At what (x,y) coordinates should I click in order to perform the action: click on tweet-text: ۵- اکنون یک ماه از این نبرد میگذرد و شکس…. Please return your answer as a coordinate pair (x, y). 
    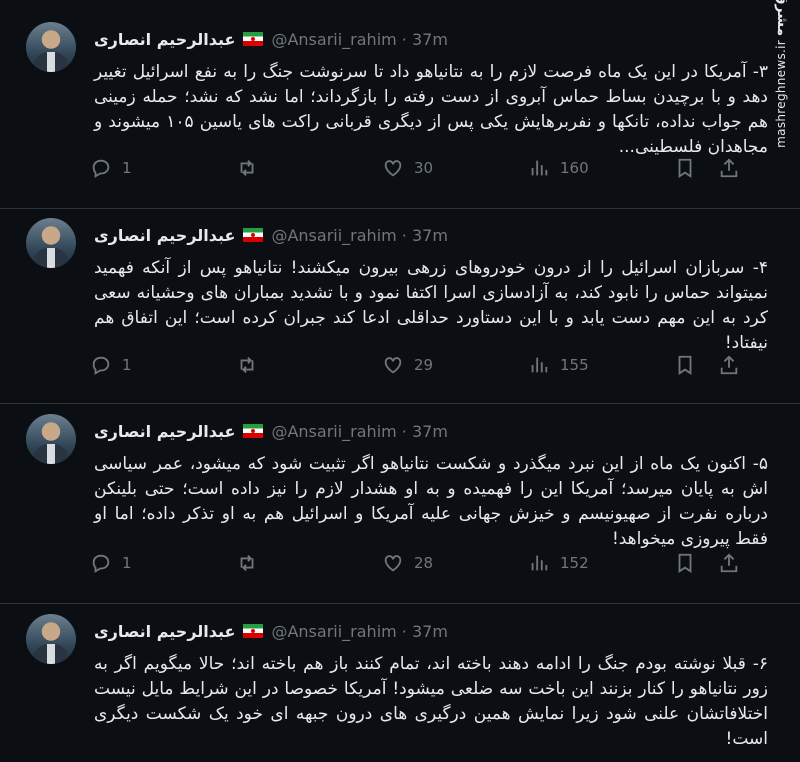
    Looking at the image, I should click on (431, 501).